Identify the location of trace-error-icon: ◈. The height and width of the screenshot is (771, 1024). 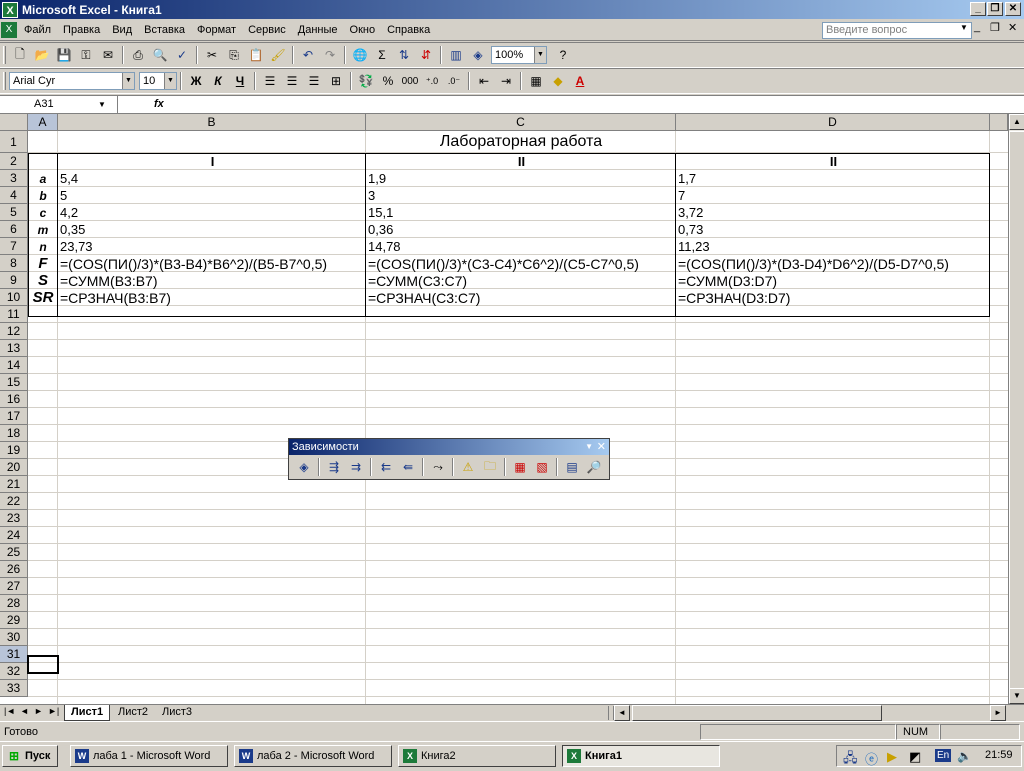
(304, 467).